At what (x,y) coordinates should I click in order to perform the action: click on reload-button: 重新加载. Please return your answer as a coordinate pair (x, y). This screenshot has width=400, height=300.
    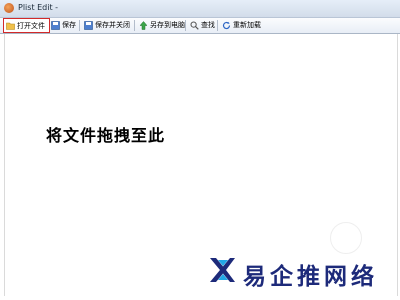
    Looking at the image, I should click on (240, 25).